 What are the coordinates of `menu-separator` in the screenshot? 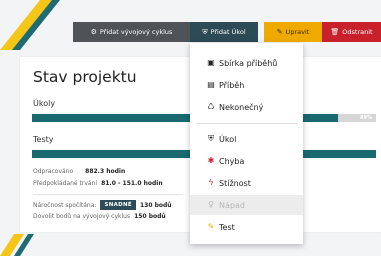 It's located at (246, 123).